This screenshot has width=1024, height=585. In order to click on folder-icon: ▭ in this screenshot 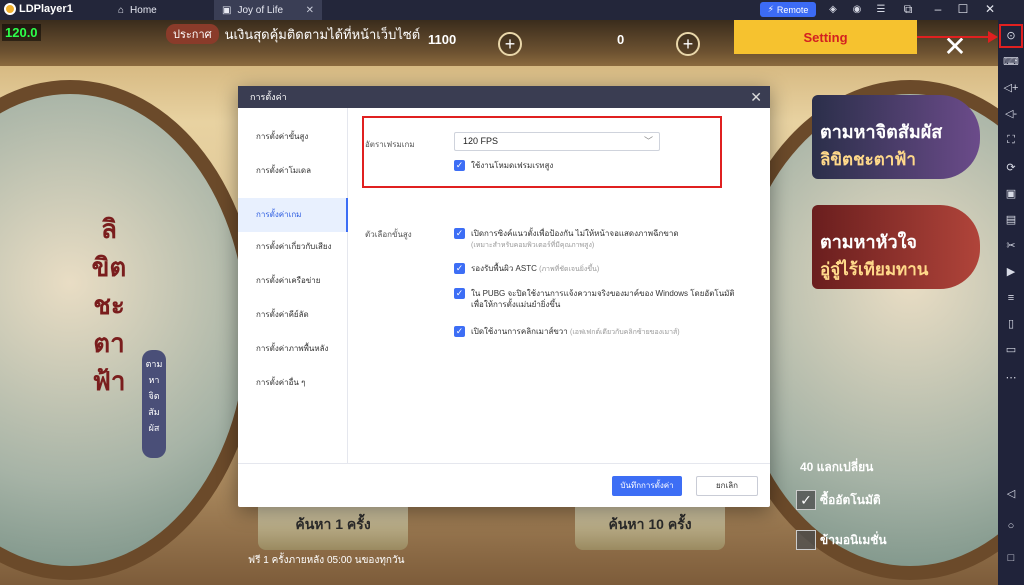, I will do `click(1011, 350)`.